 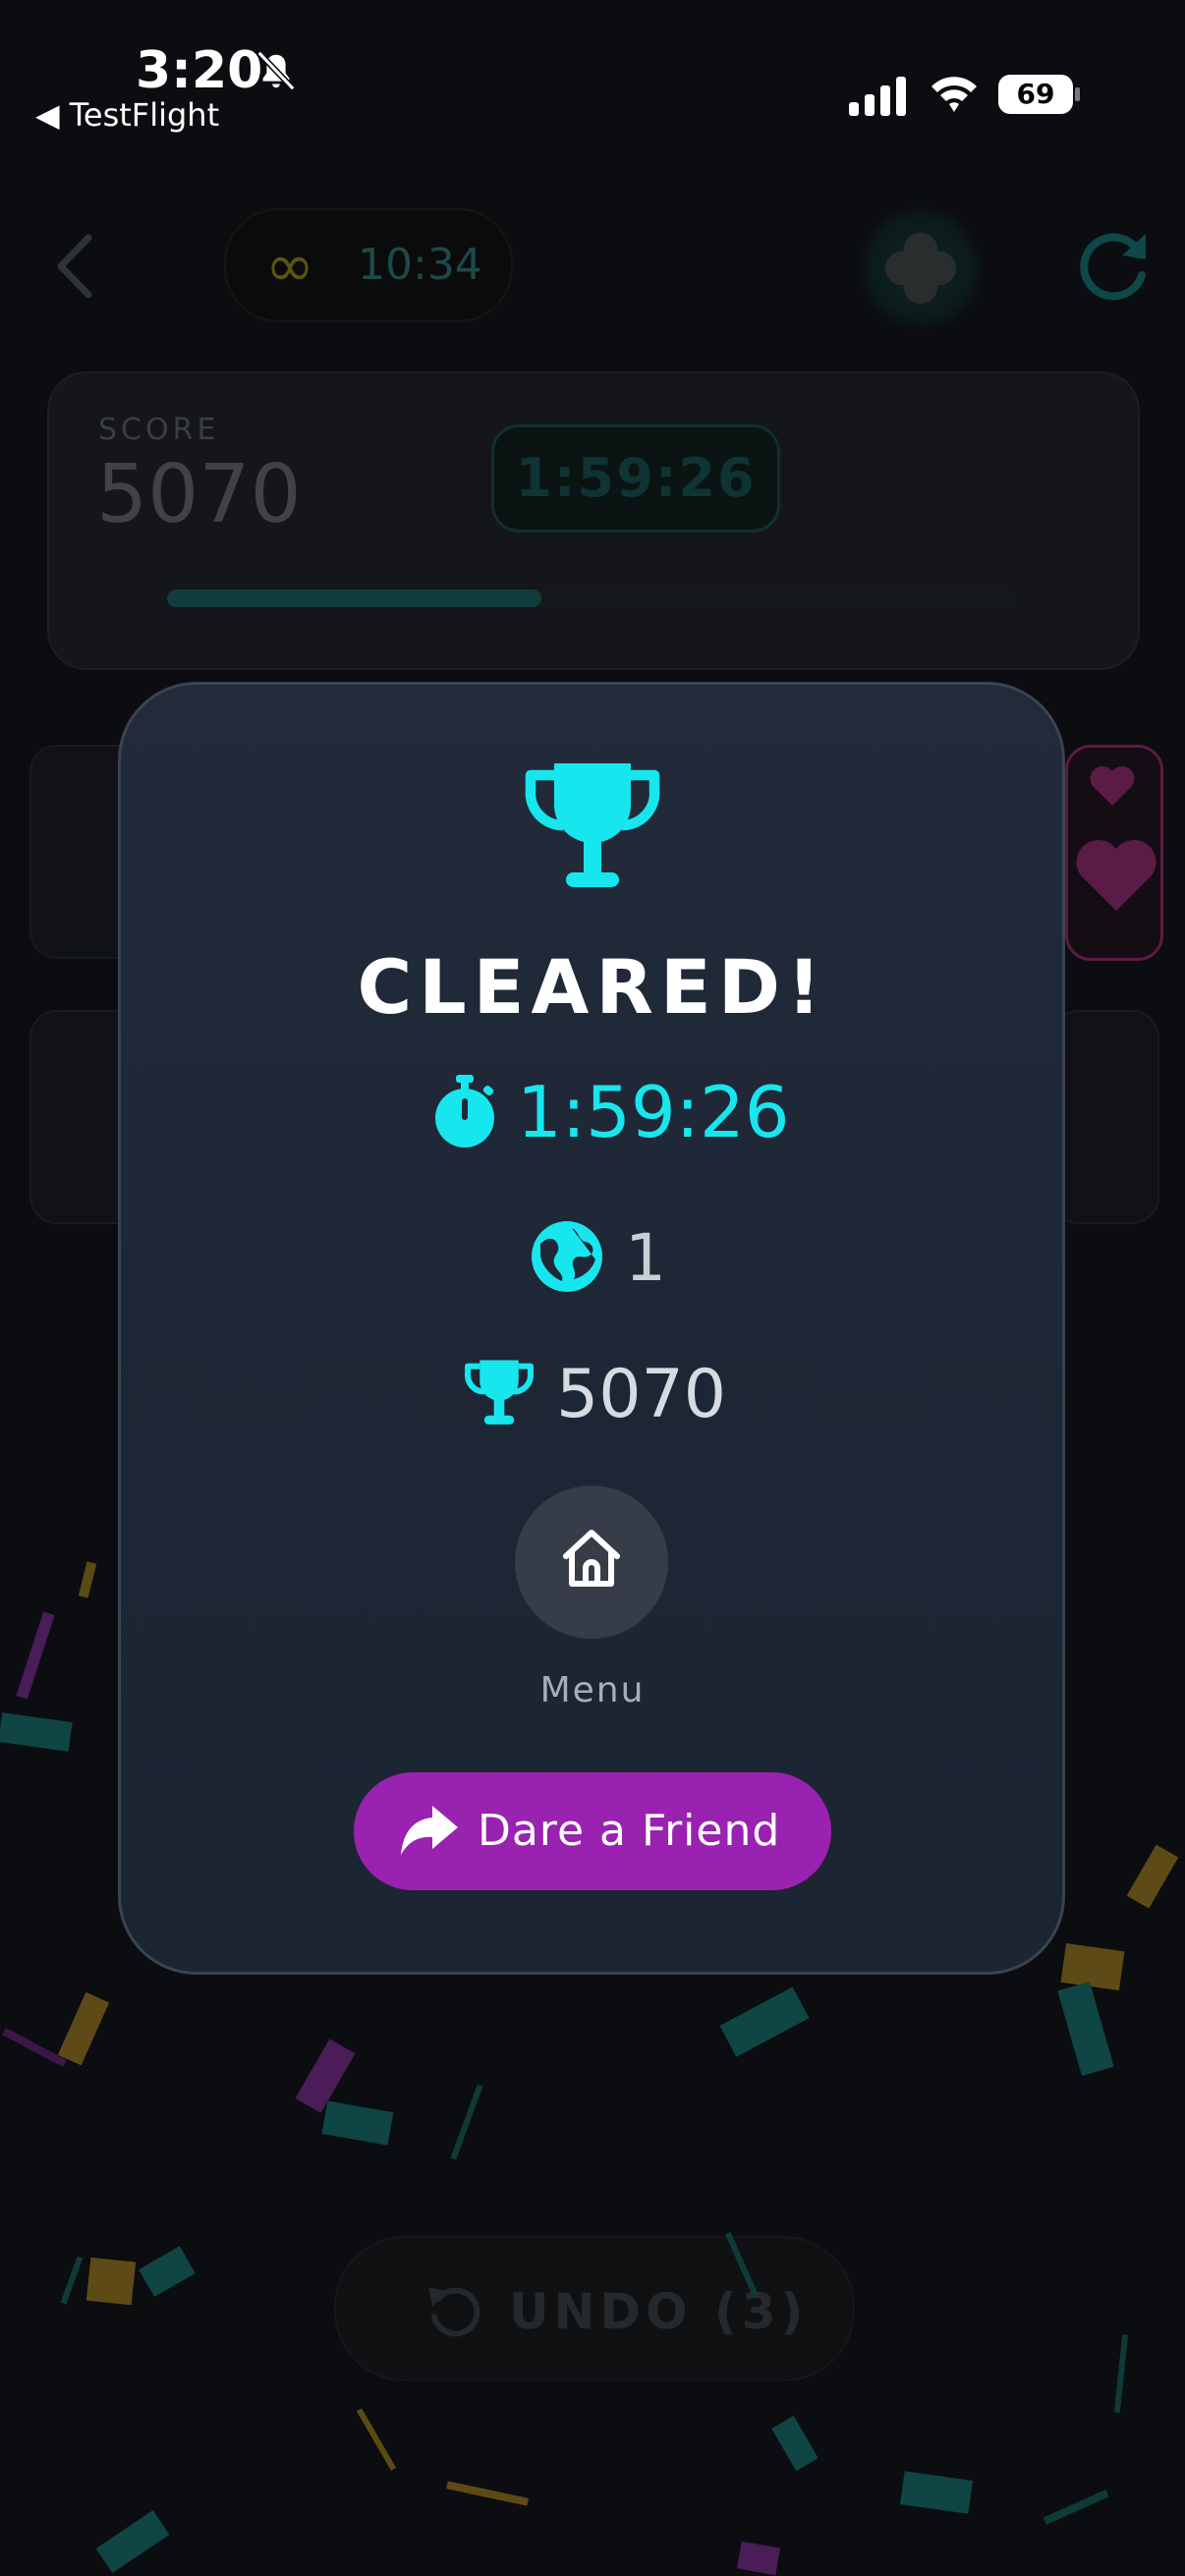 What do you see at coordinates (567, 1256) in the screenshot?
I see `globe-icon` at bounding box center [567, 1256].